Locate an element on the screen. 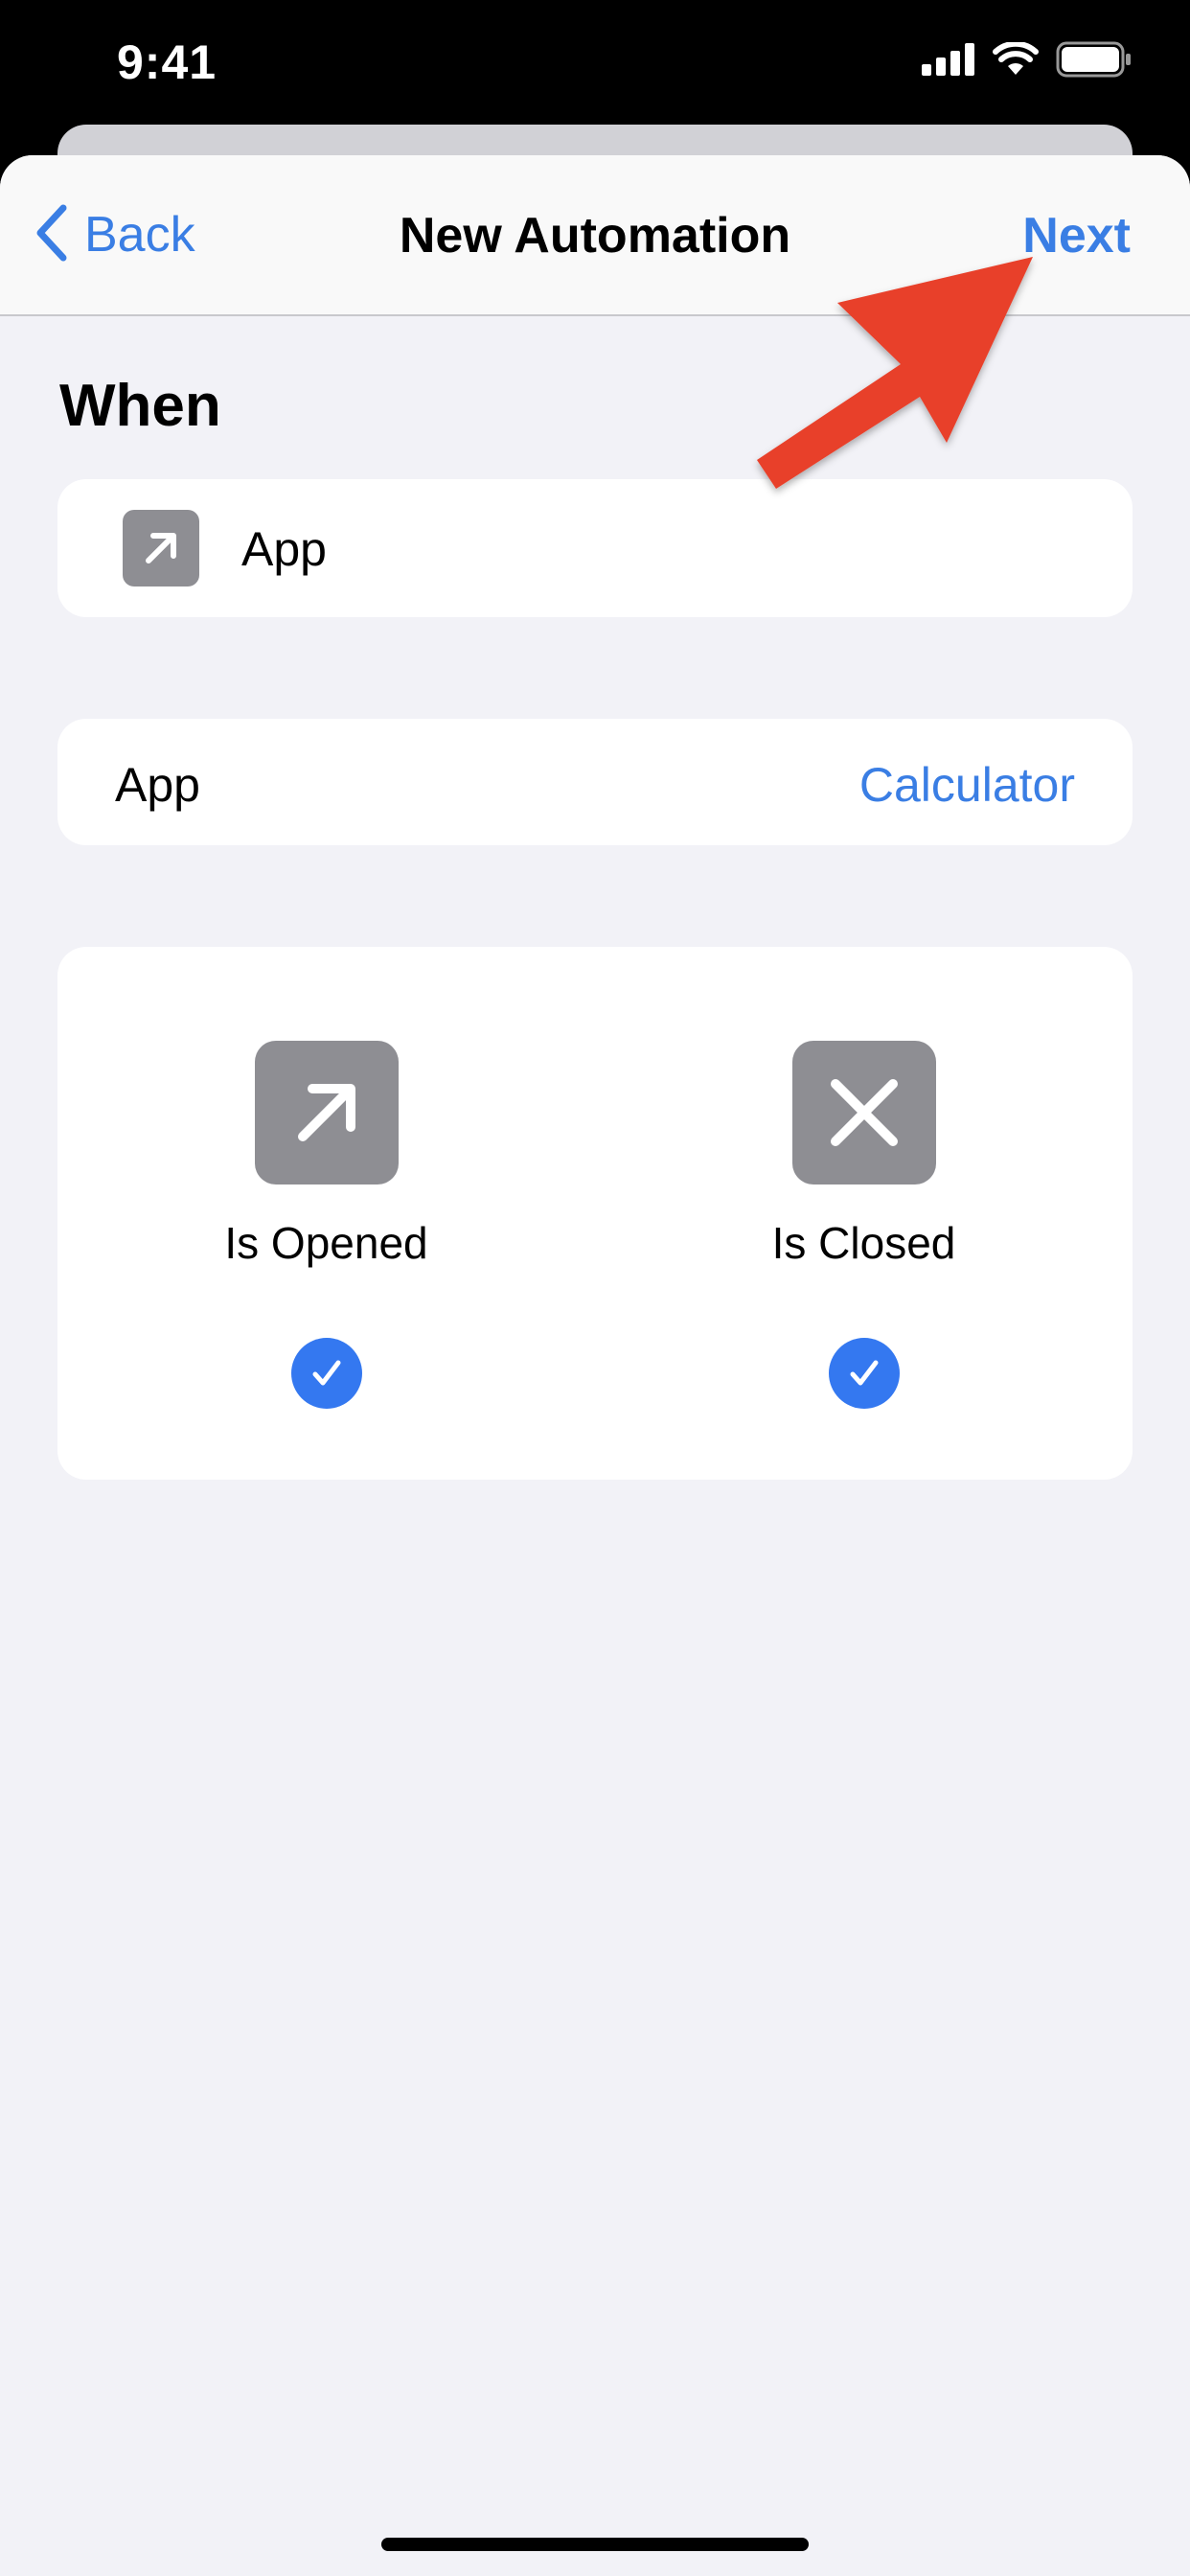 This screenshot has height=2576, width=1190. status-time: 9:41 is located at coordinates (167, 62).